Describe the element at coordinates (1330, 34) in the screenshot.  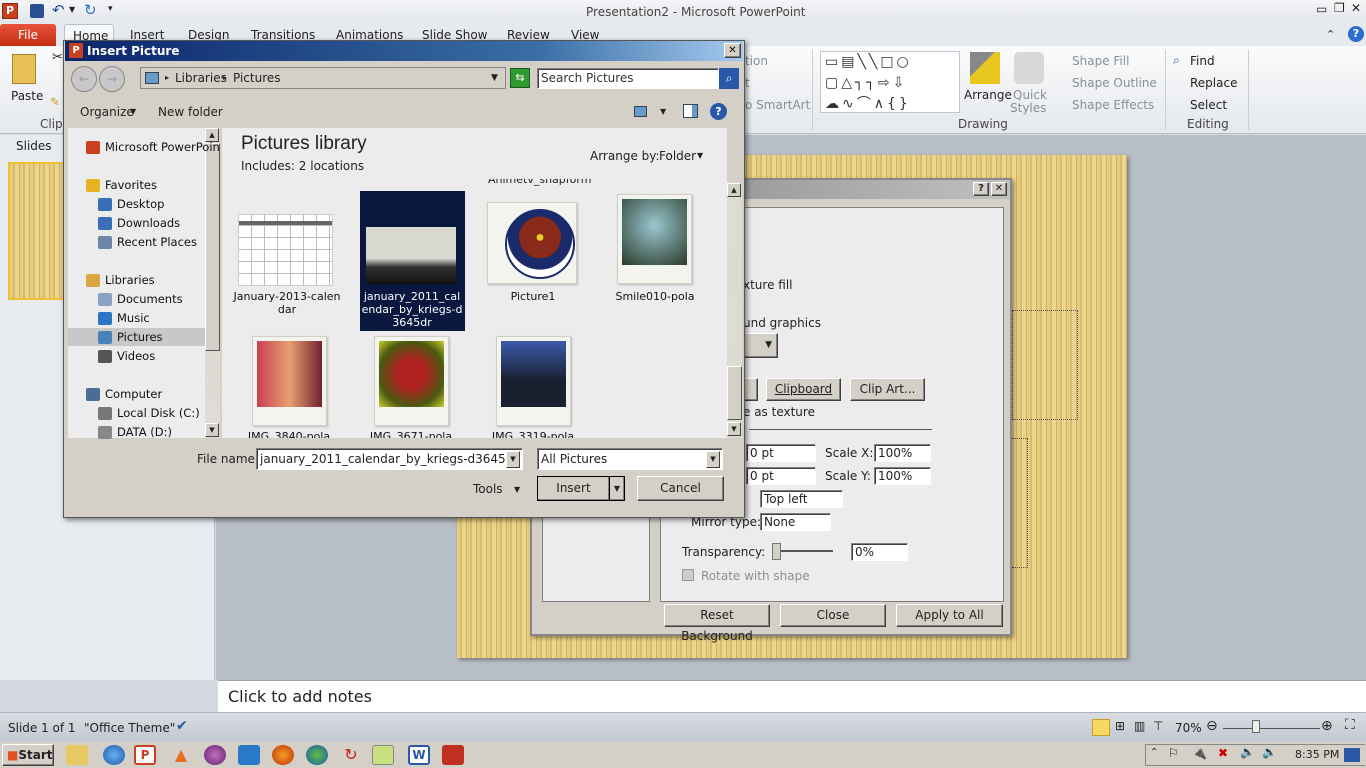
I see `ribbon-minimize-icon: ⌃` at that location.